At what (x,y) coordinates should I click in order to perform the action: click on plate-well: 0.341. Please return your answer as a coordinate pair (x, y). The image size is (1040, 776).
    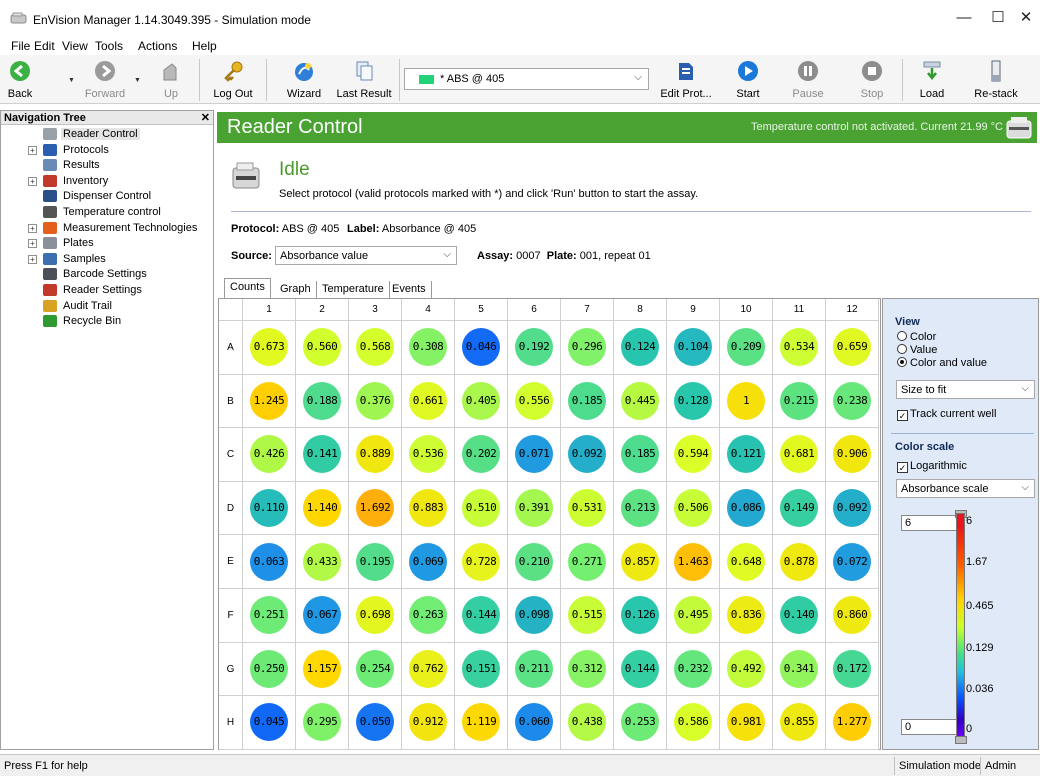
    Looking at the image, I should click on (799, 668).